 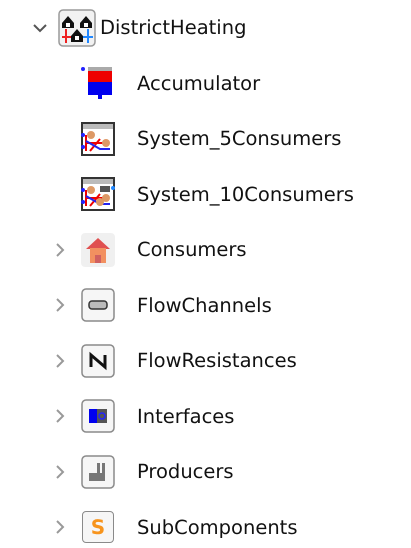 What do you see at coordinates (98, 472) in the screenshot?
I see `factory-icon` at bounding box center [98, 472].